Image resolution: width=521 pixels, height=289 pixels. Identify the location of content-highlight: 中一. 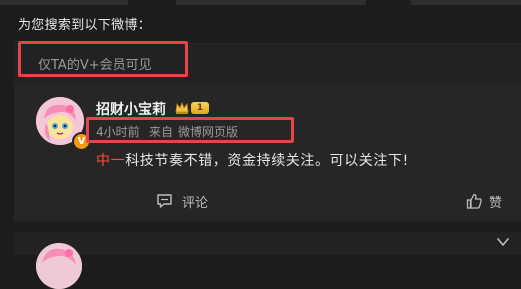
(110, 161).